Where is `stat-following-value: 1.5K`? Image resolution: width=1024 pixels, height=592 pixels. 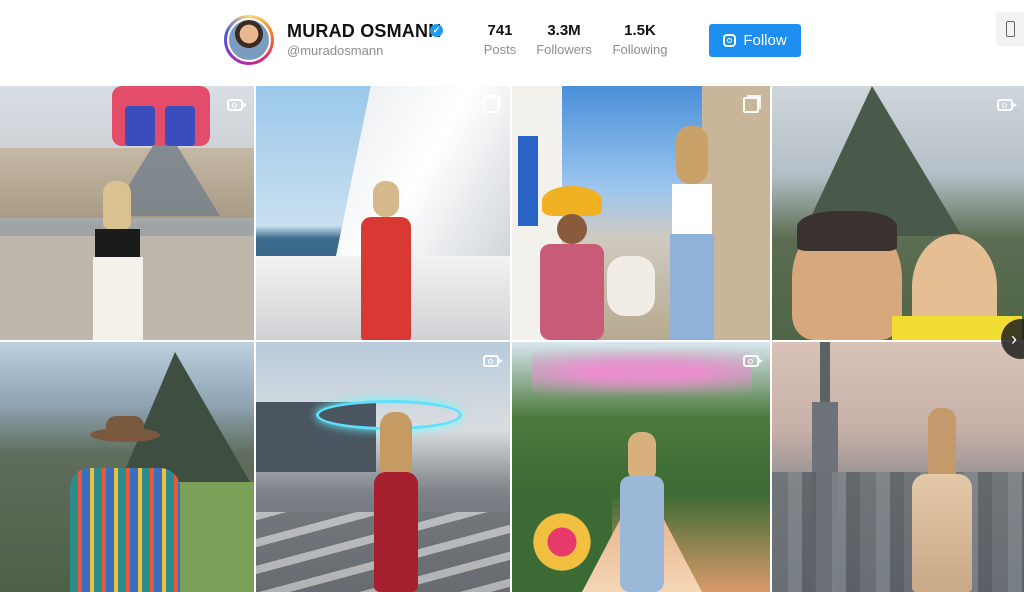
stat-following-value: 1.5K is located at coordinates (640, 30).